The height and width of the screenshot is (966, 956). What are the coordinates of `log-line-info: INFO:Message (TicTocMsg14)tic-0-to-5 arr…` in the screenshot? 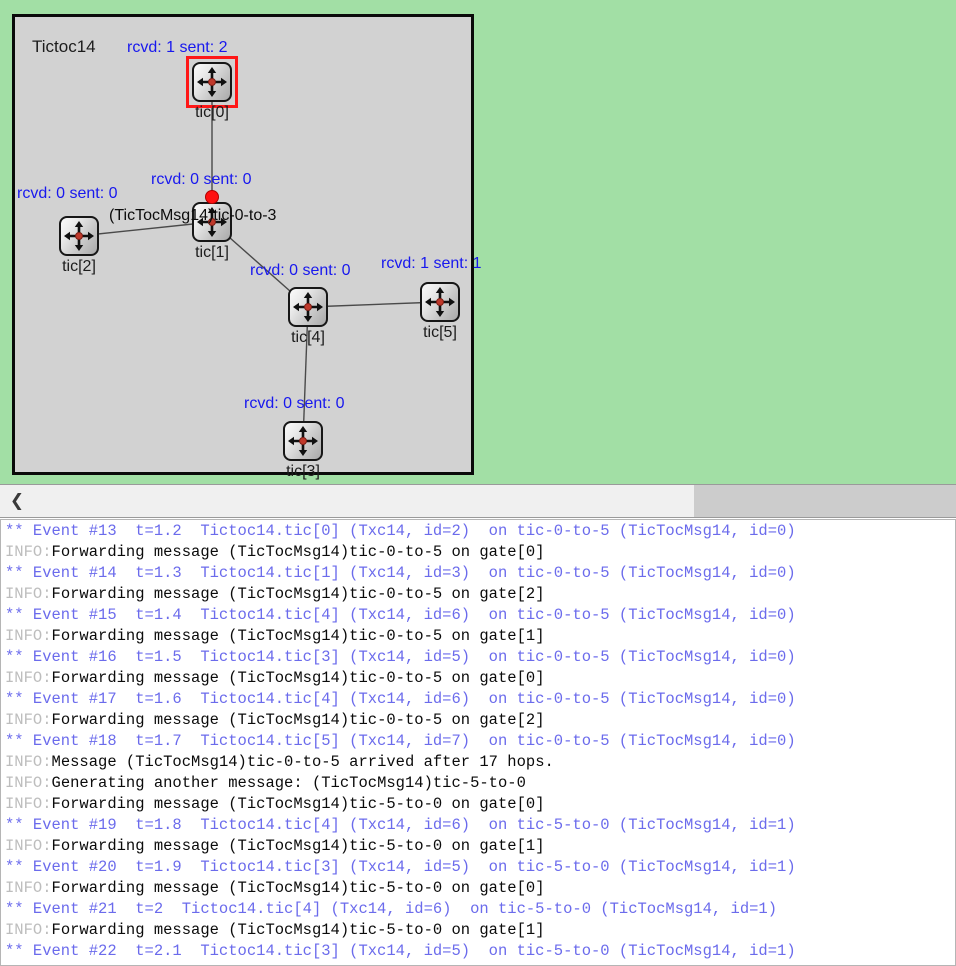 It's located at (480, 762).